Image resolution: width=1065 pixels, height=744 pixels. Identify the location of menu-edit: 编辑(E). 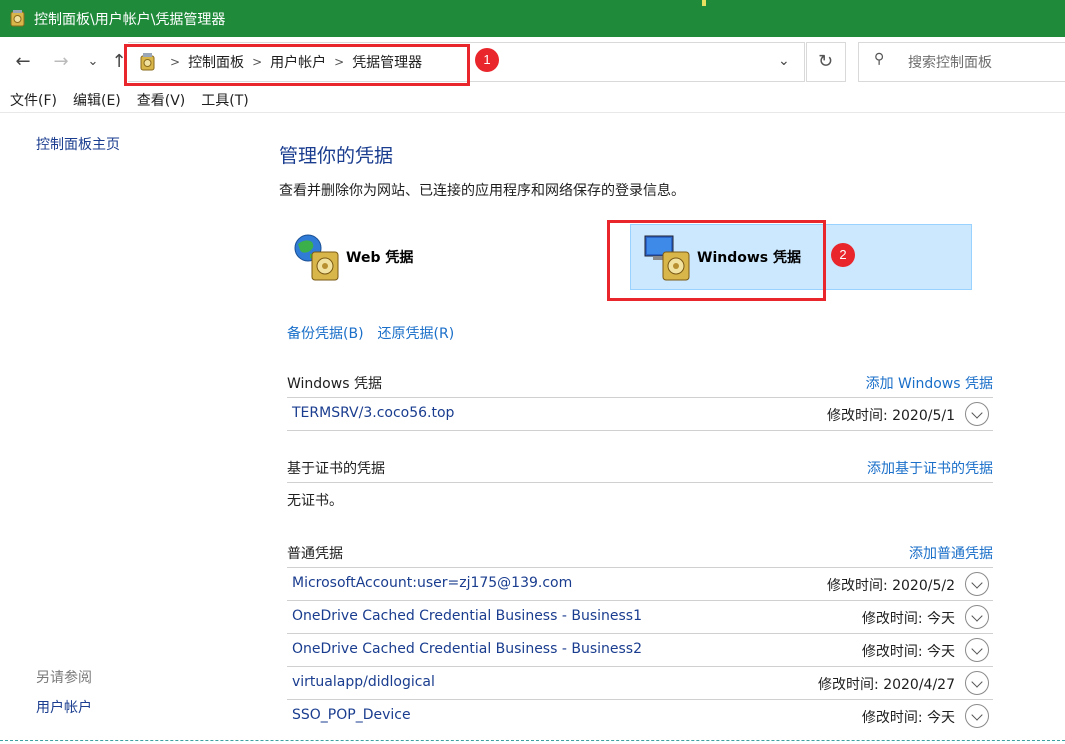
(97, 100).